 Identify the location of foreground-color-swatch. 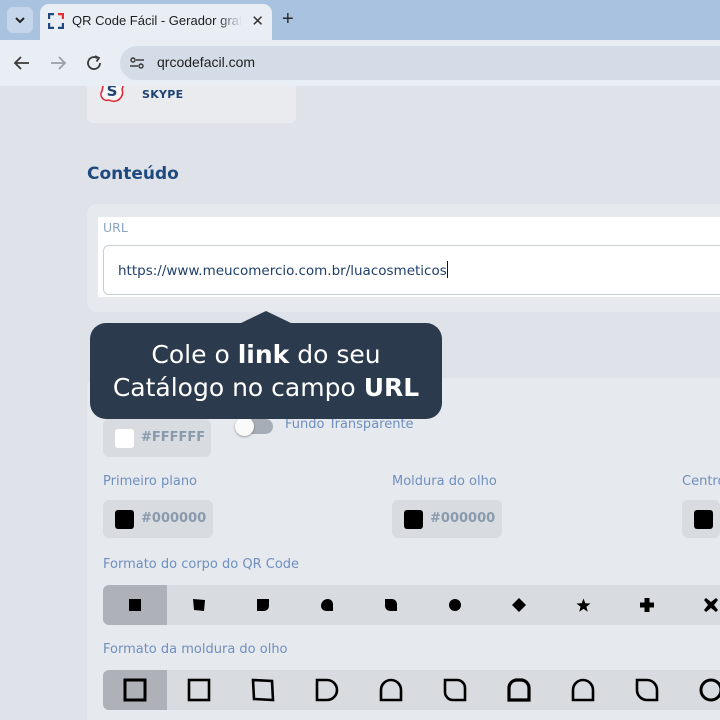
(124, 519).